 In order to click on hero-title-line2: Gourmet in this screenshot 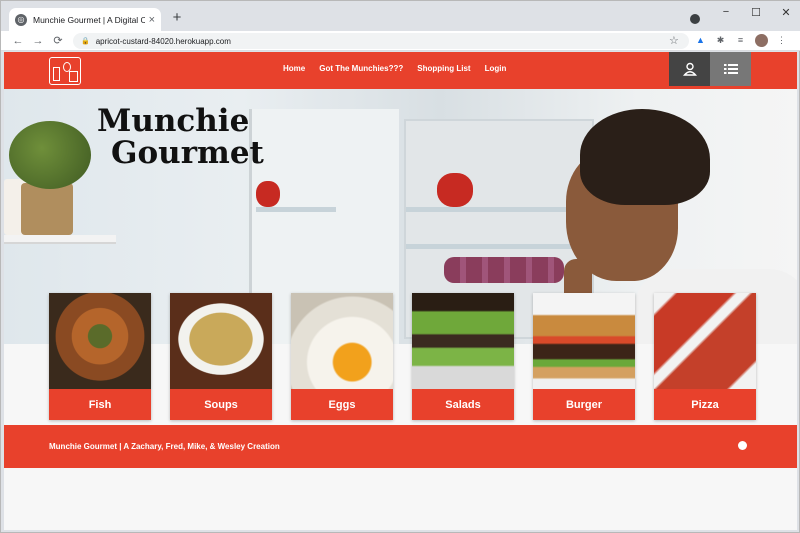, I will do `click(187, 153)`.